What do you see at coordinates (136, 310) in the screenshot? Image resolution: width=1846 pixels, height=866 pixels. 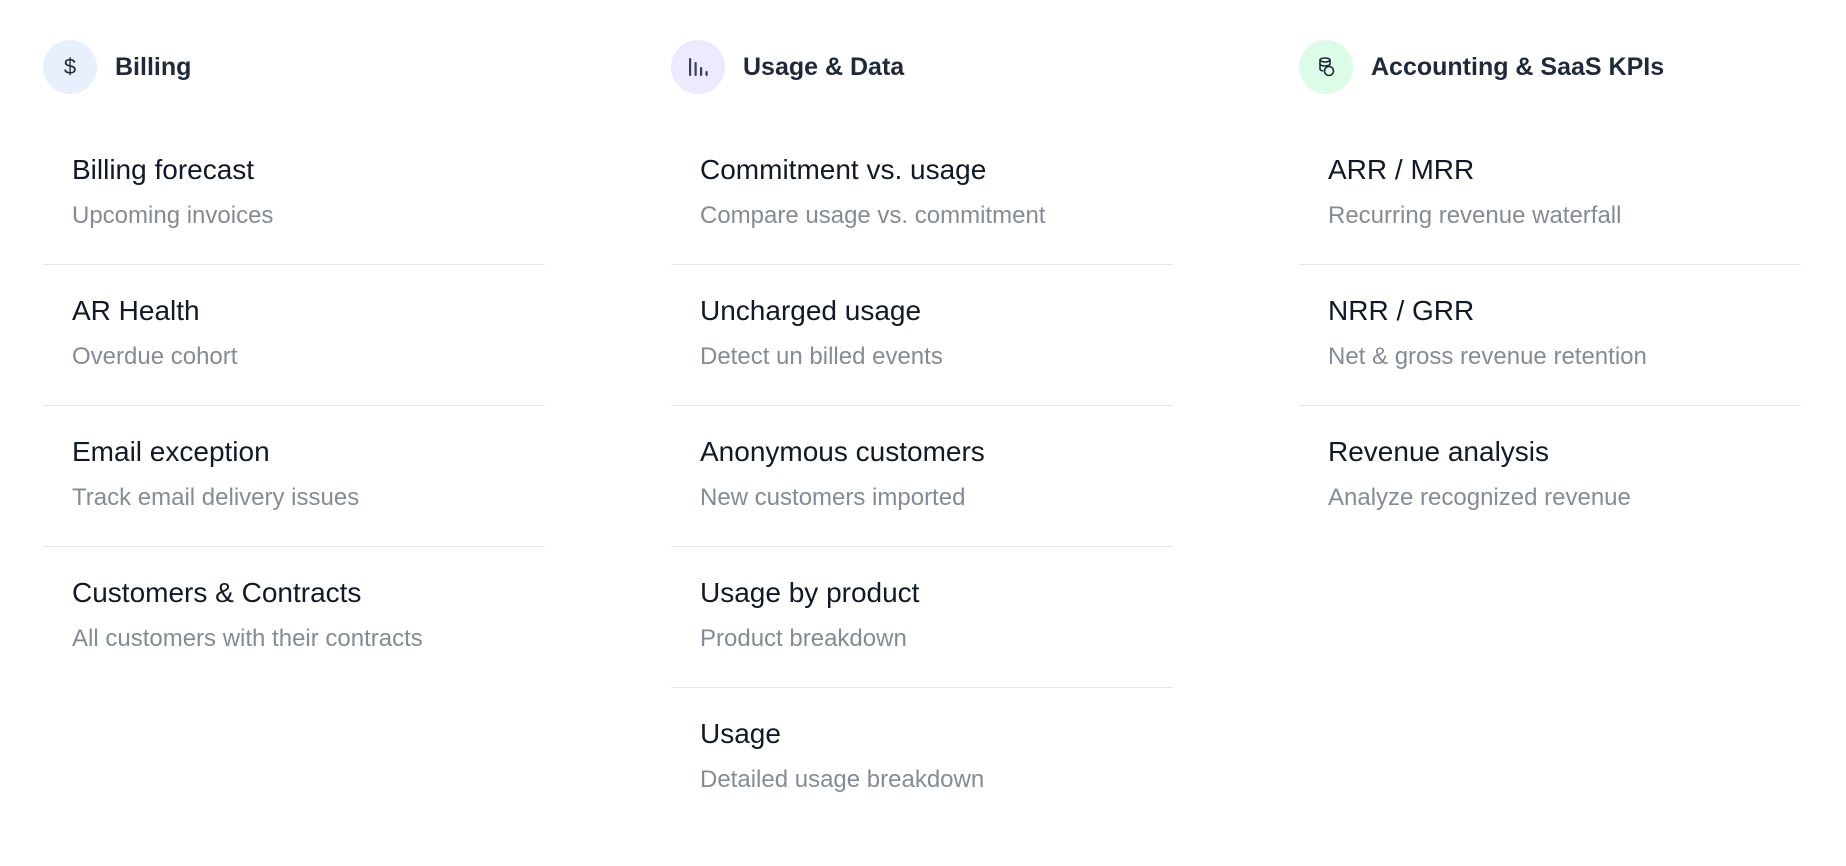 I see `report-title: AR Health` at bounding box center [136, 310].